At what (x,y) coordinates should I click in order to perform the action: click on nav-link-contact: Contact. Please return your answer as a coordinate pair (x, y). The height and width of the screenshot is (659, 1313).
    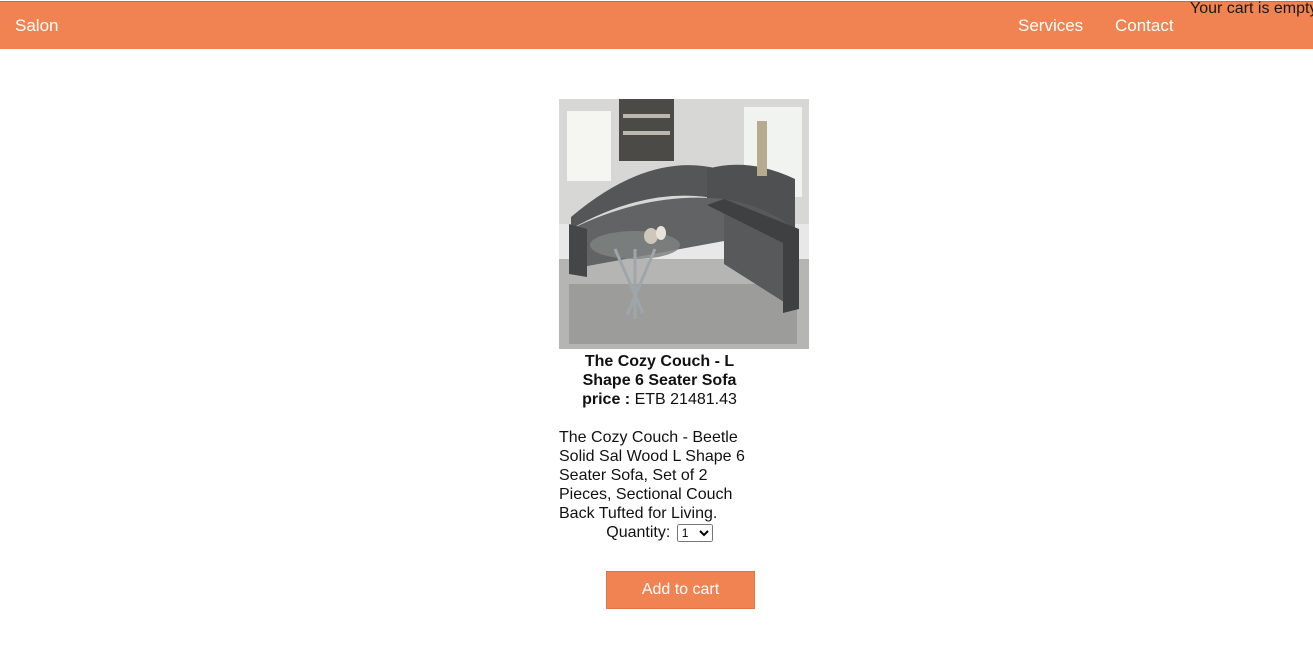
    Looking at the image, I should click on (1144, 26).